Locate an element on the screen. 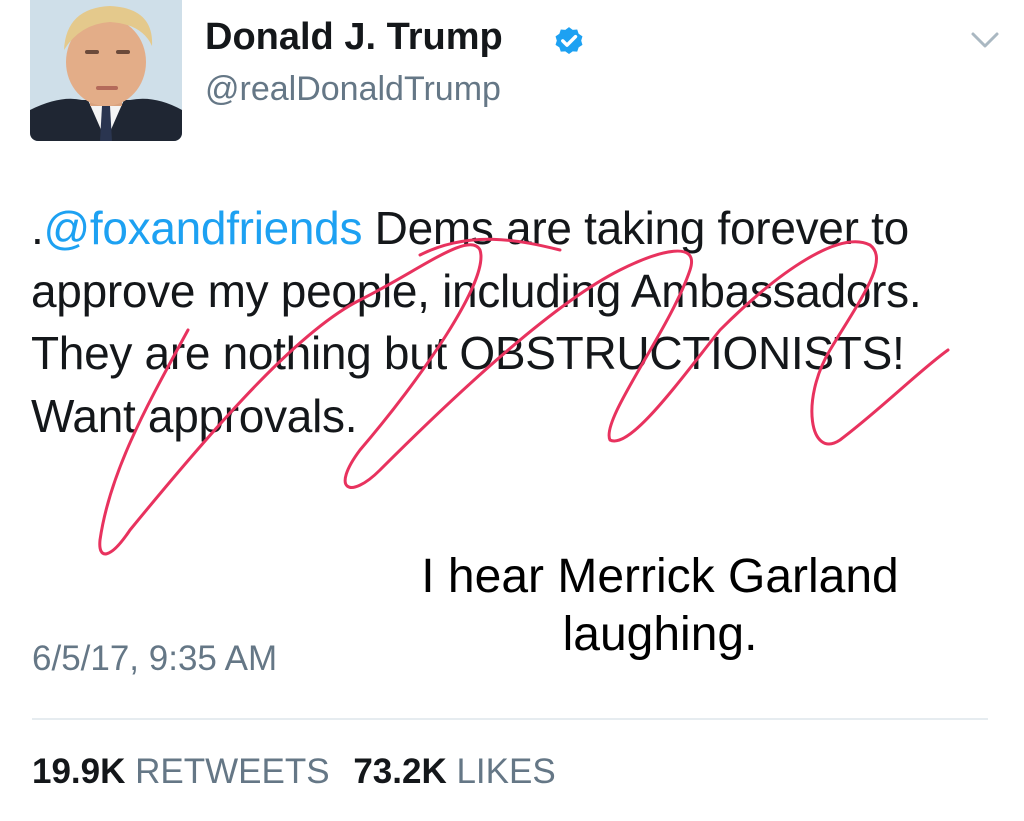 This screenshot has height=821, width=1024. avatar-photo is located at coordinates (106, 70).